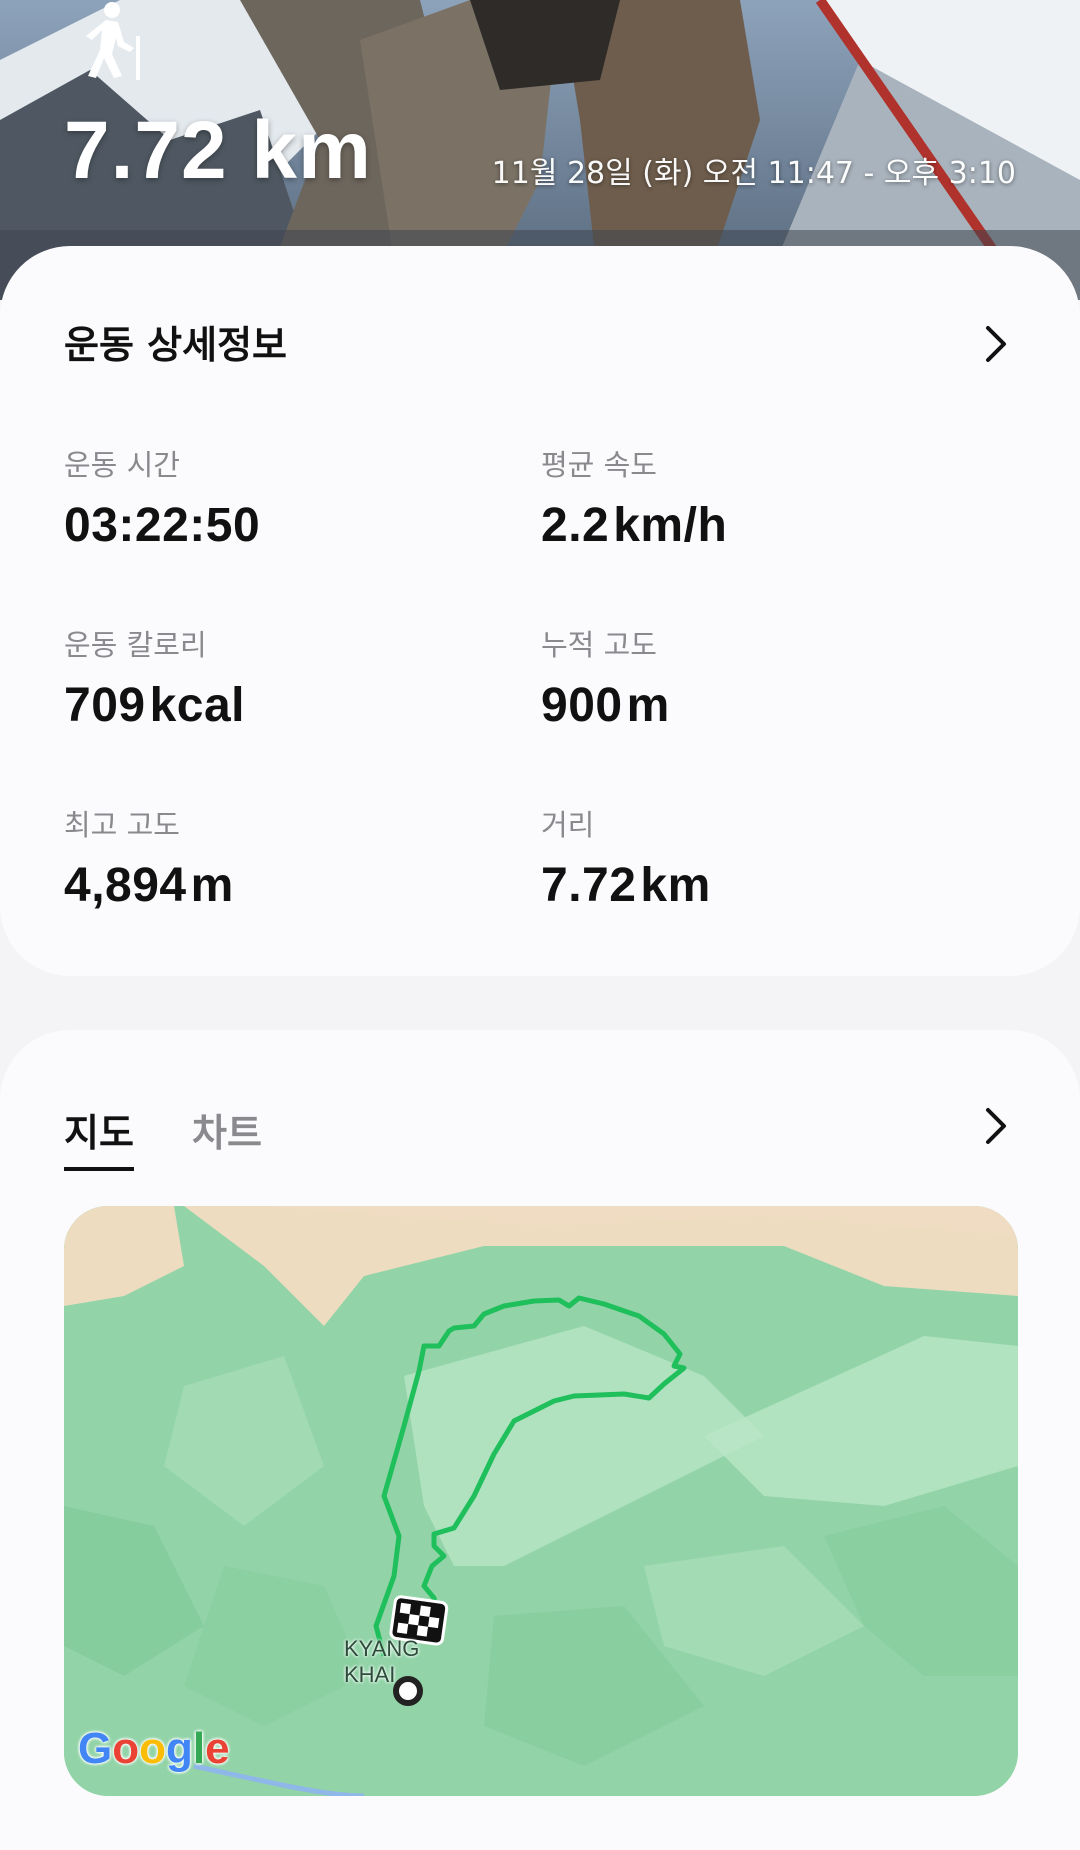 The height and width of the screenshot is (1850, 1080). I want to click on stat-label: 운동 시간, so click(122, 465).